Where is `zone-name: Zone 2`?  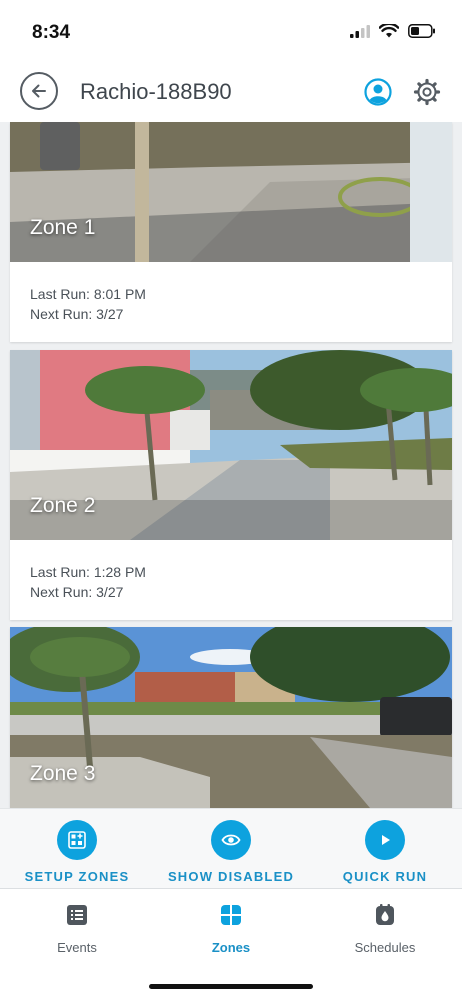
zone-name: Zone 2 is located at coordinates (63, 505).